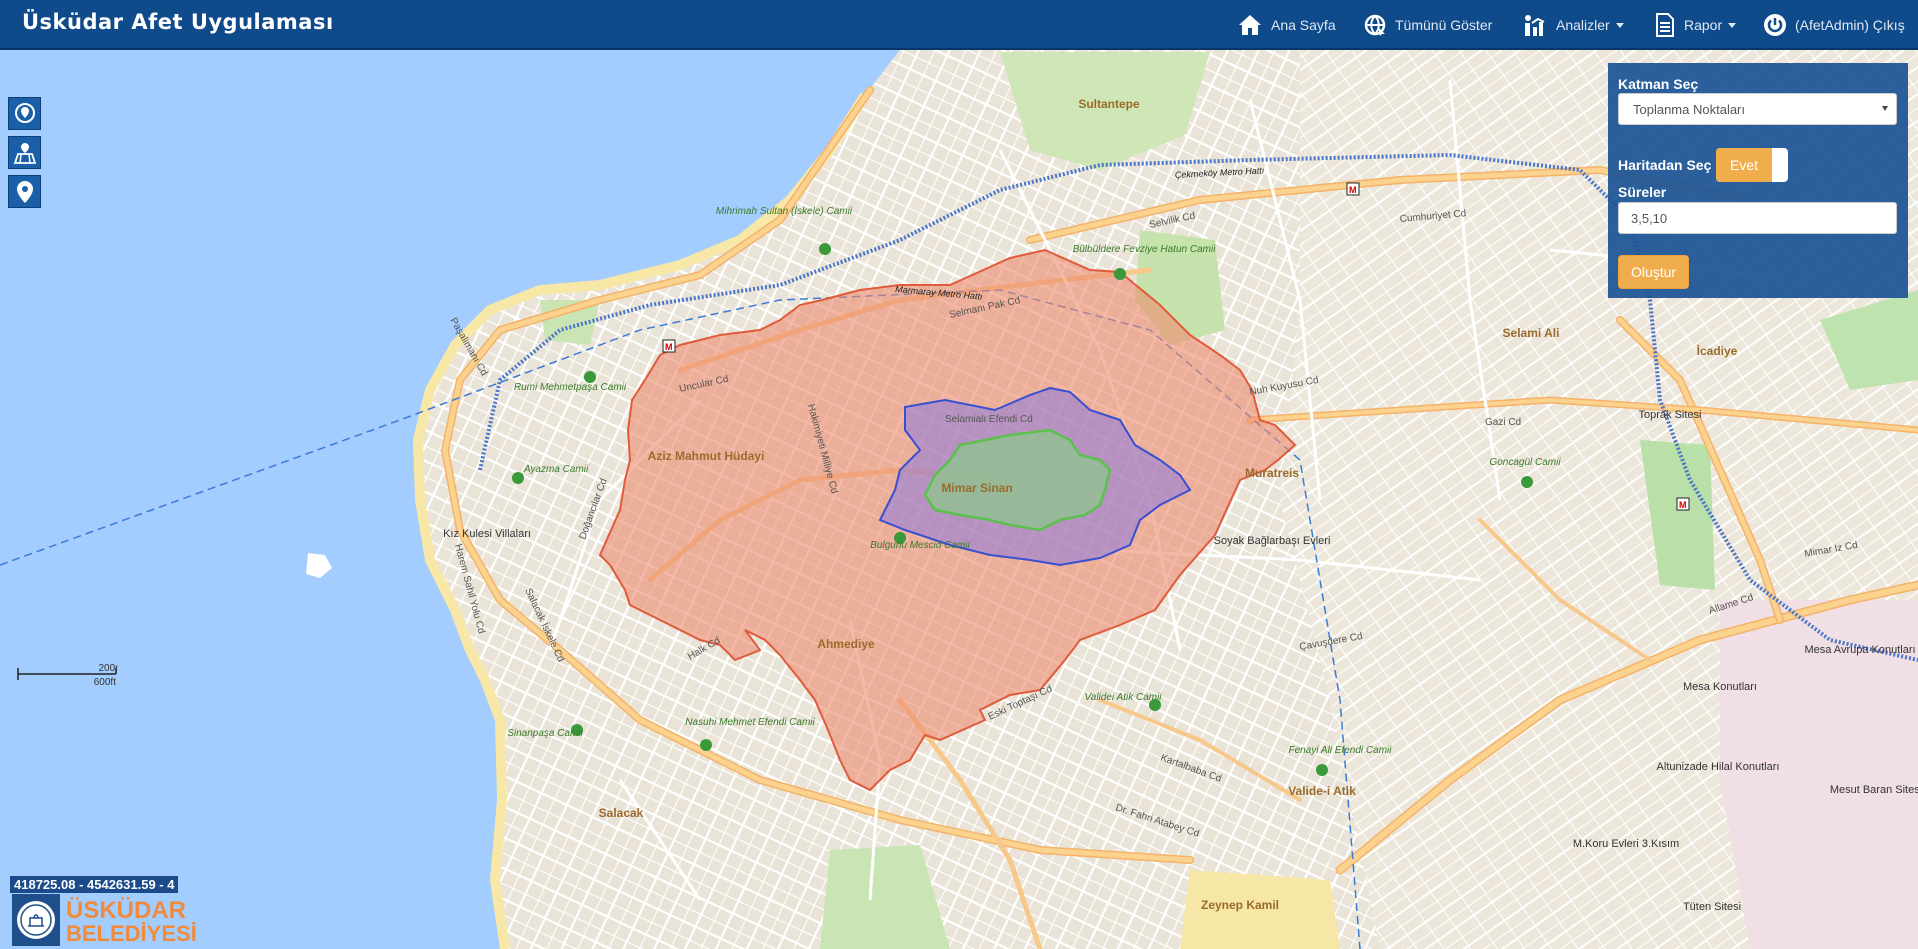 The image size is (1918, 949). What do you see at coordinates (1272, 473) in the screenshot?
I see `label-muratreis: Muratreis` at bounding box center [1272, 473].